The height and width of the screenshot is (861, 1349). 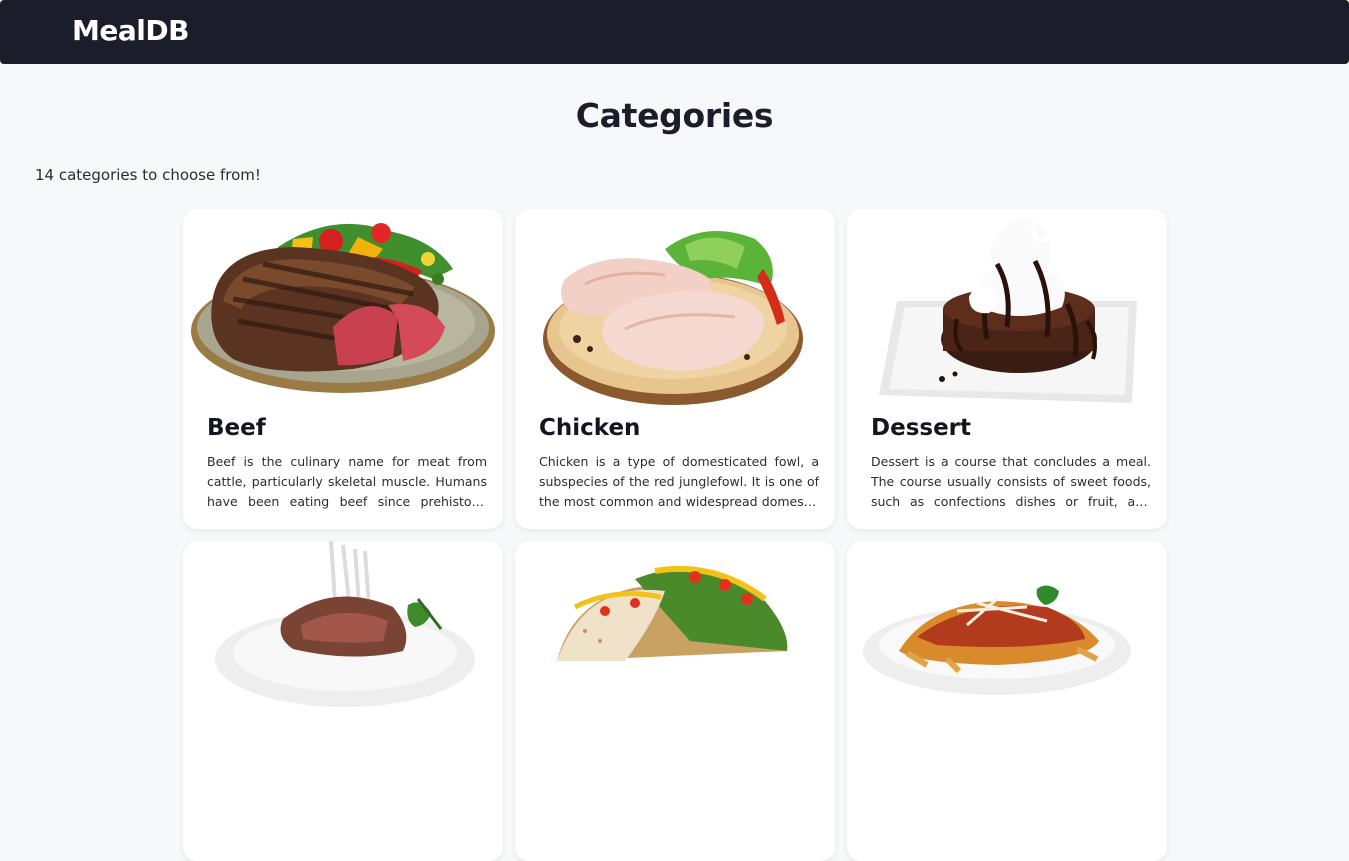 I want to click on category-title: Chicken, so click(x=590, y=428).